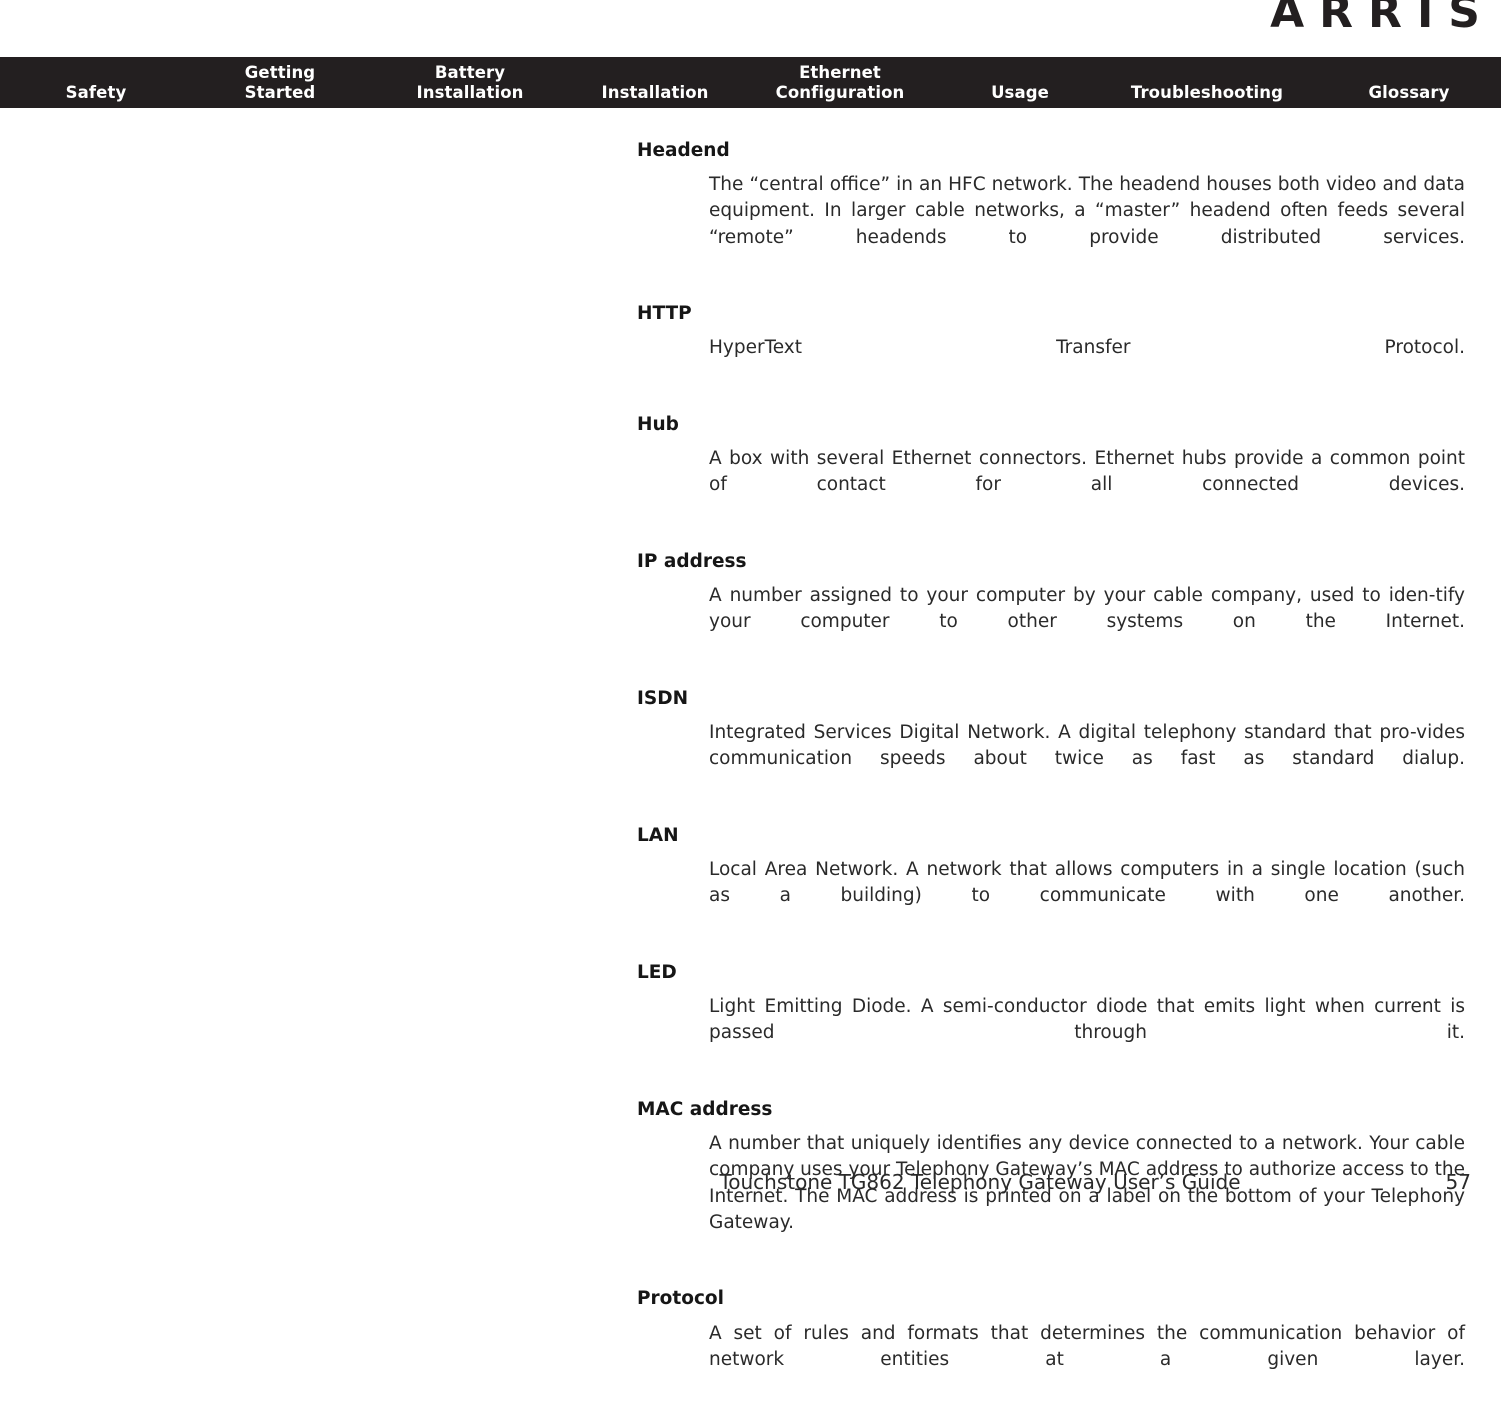 Image resolution: width=1501 pixels, height=1425 pixels. I want to click on glossary-definition: HyperText Transfer Protocol., so click(1087, 348).